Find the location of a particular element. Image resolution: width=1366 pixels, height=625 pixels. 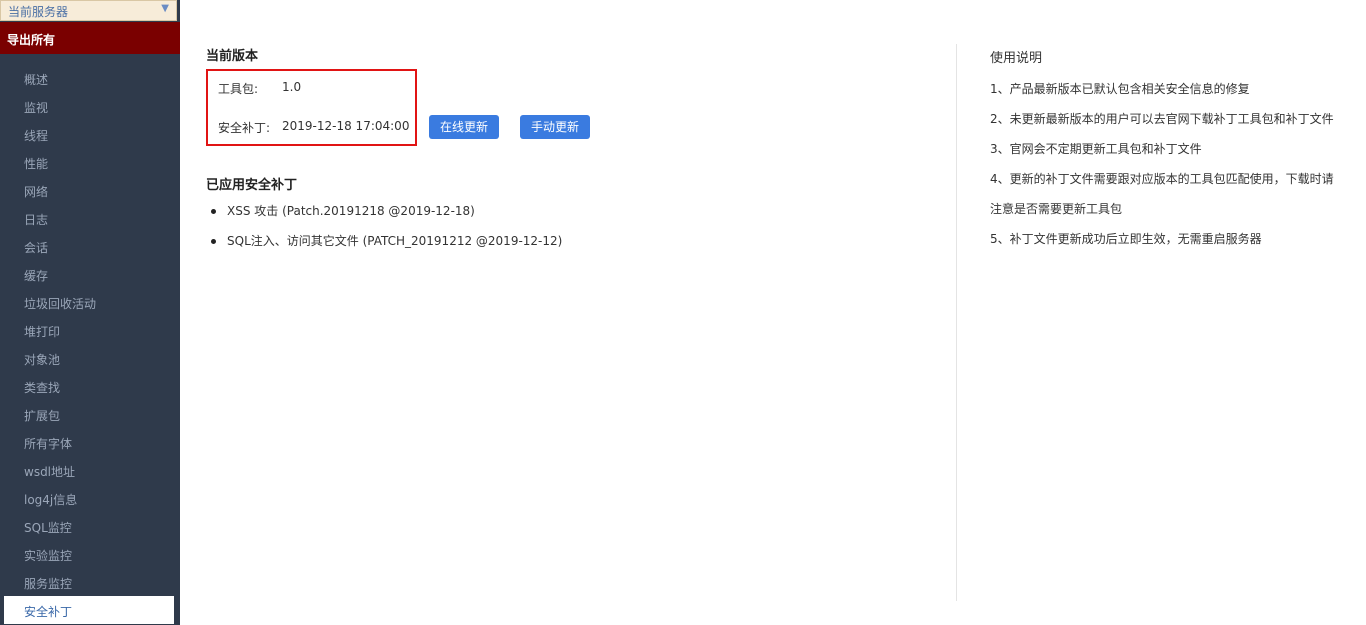

patch-label: 安全补丁: is located at coordinates (244, 128).